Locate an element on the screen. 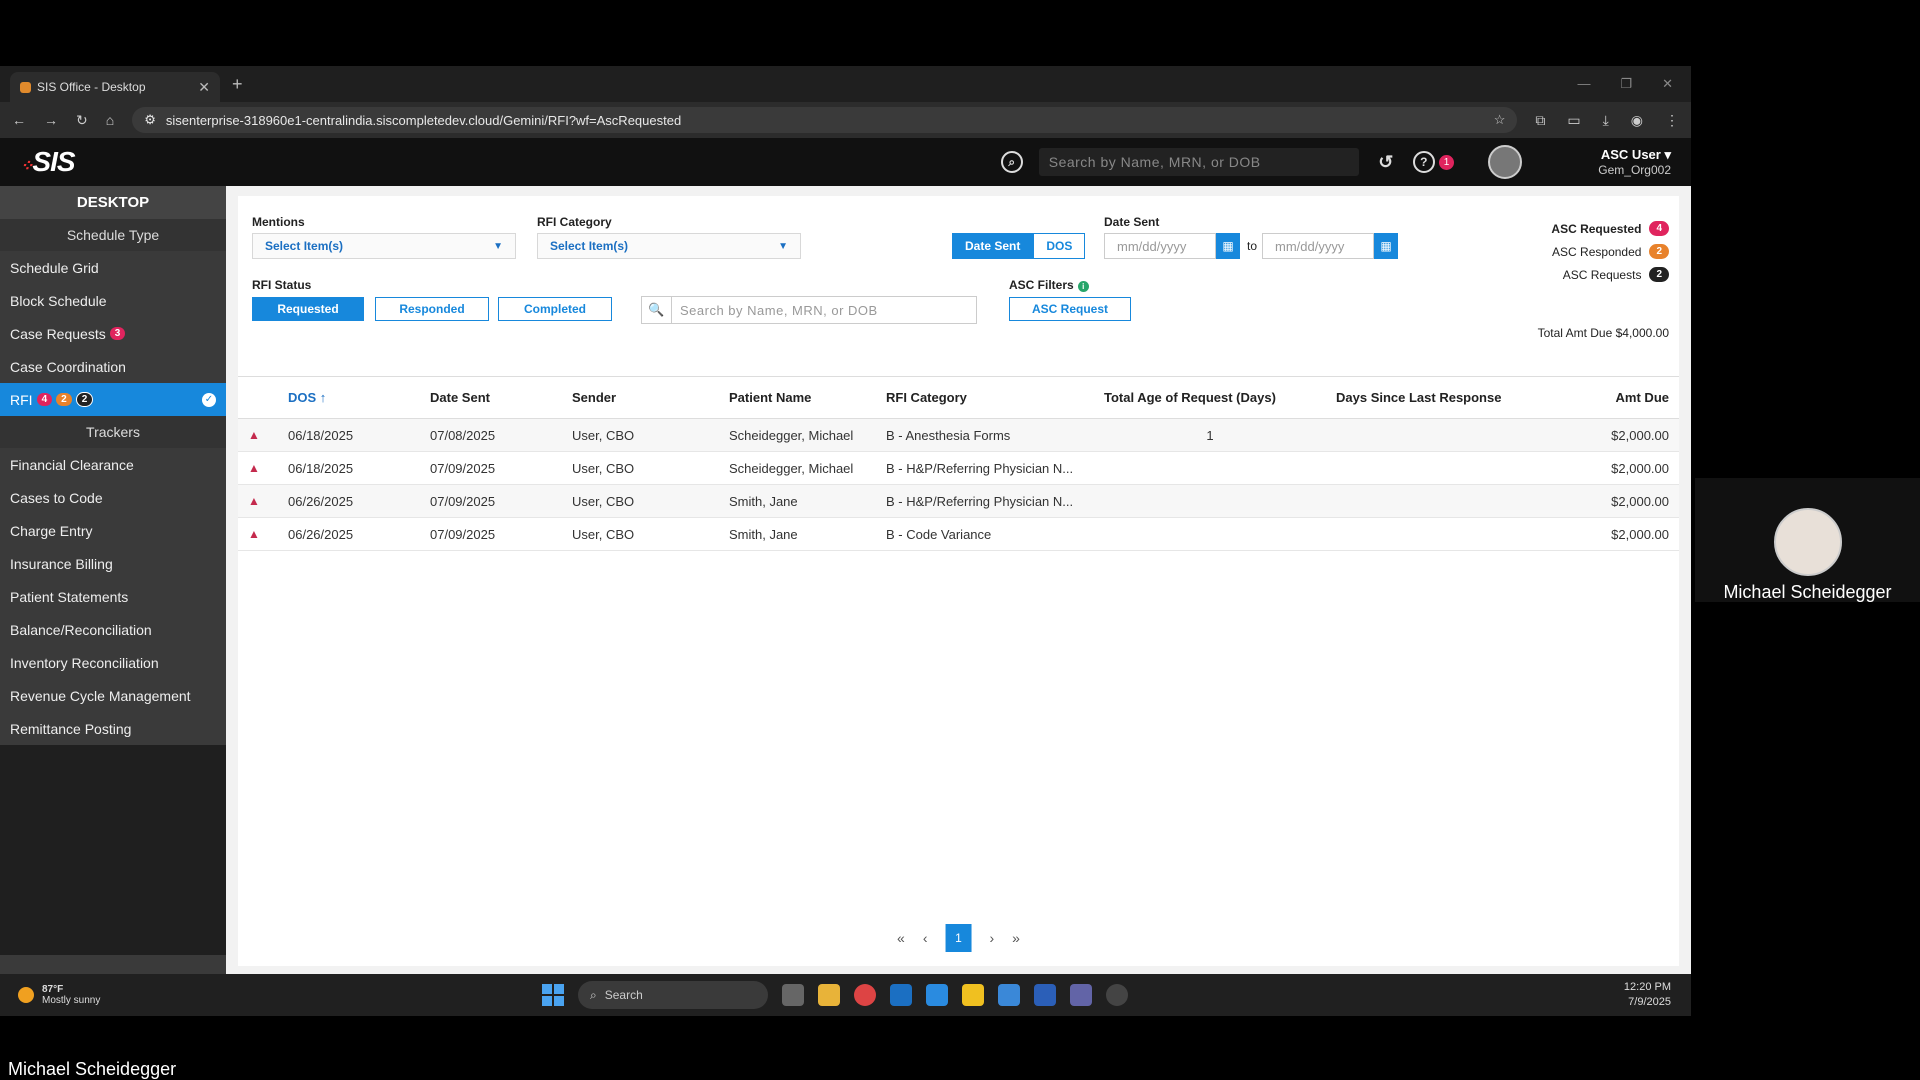 The width and height of the screenshot is (1920, 1080). reload-icon: ↻ is located at coordinates (82, 120).